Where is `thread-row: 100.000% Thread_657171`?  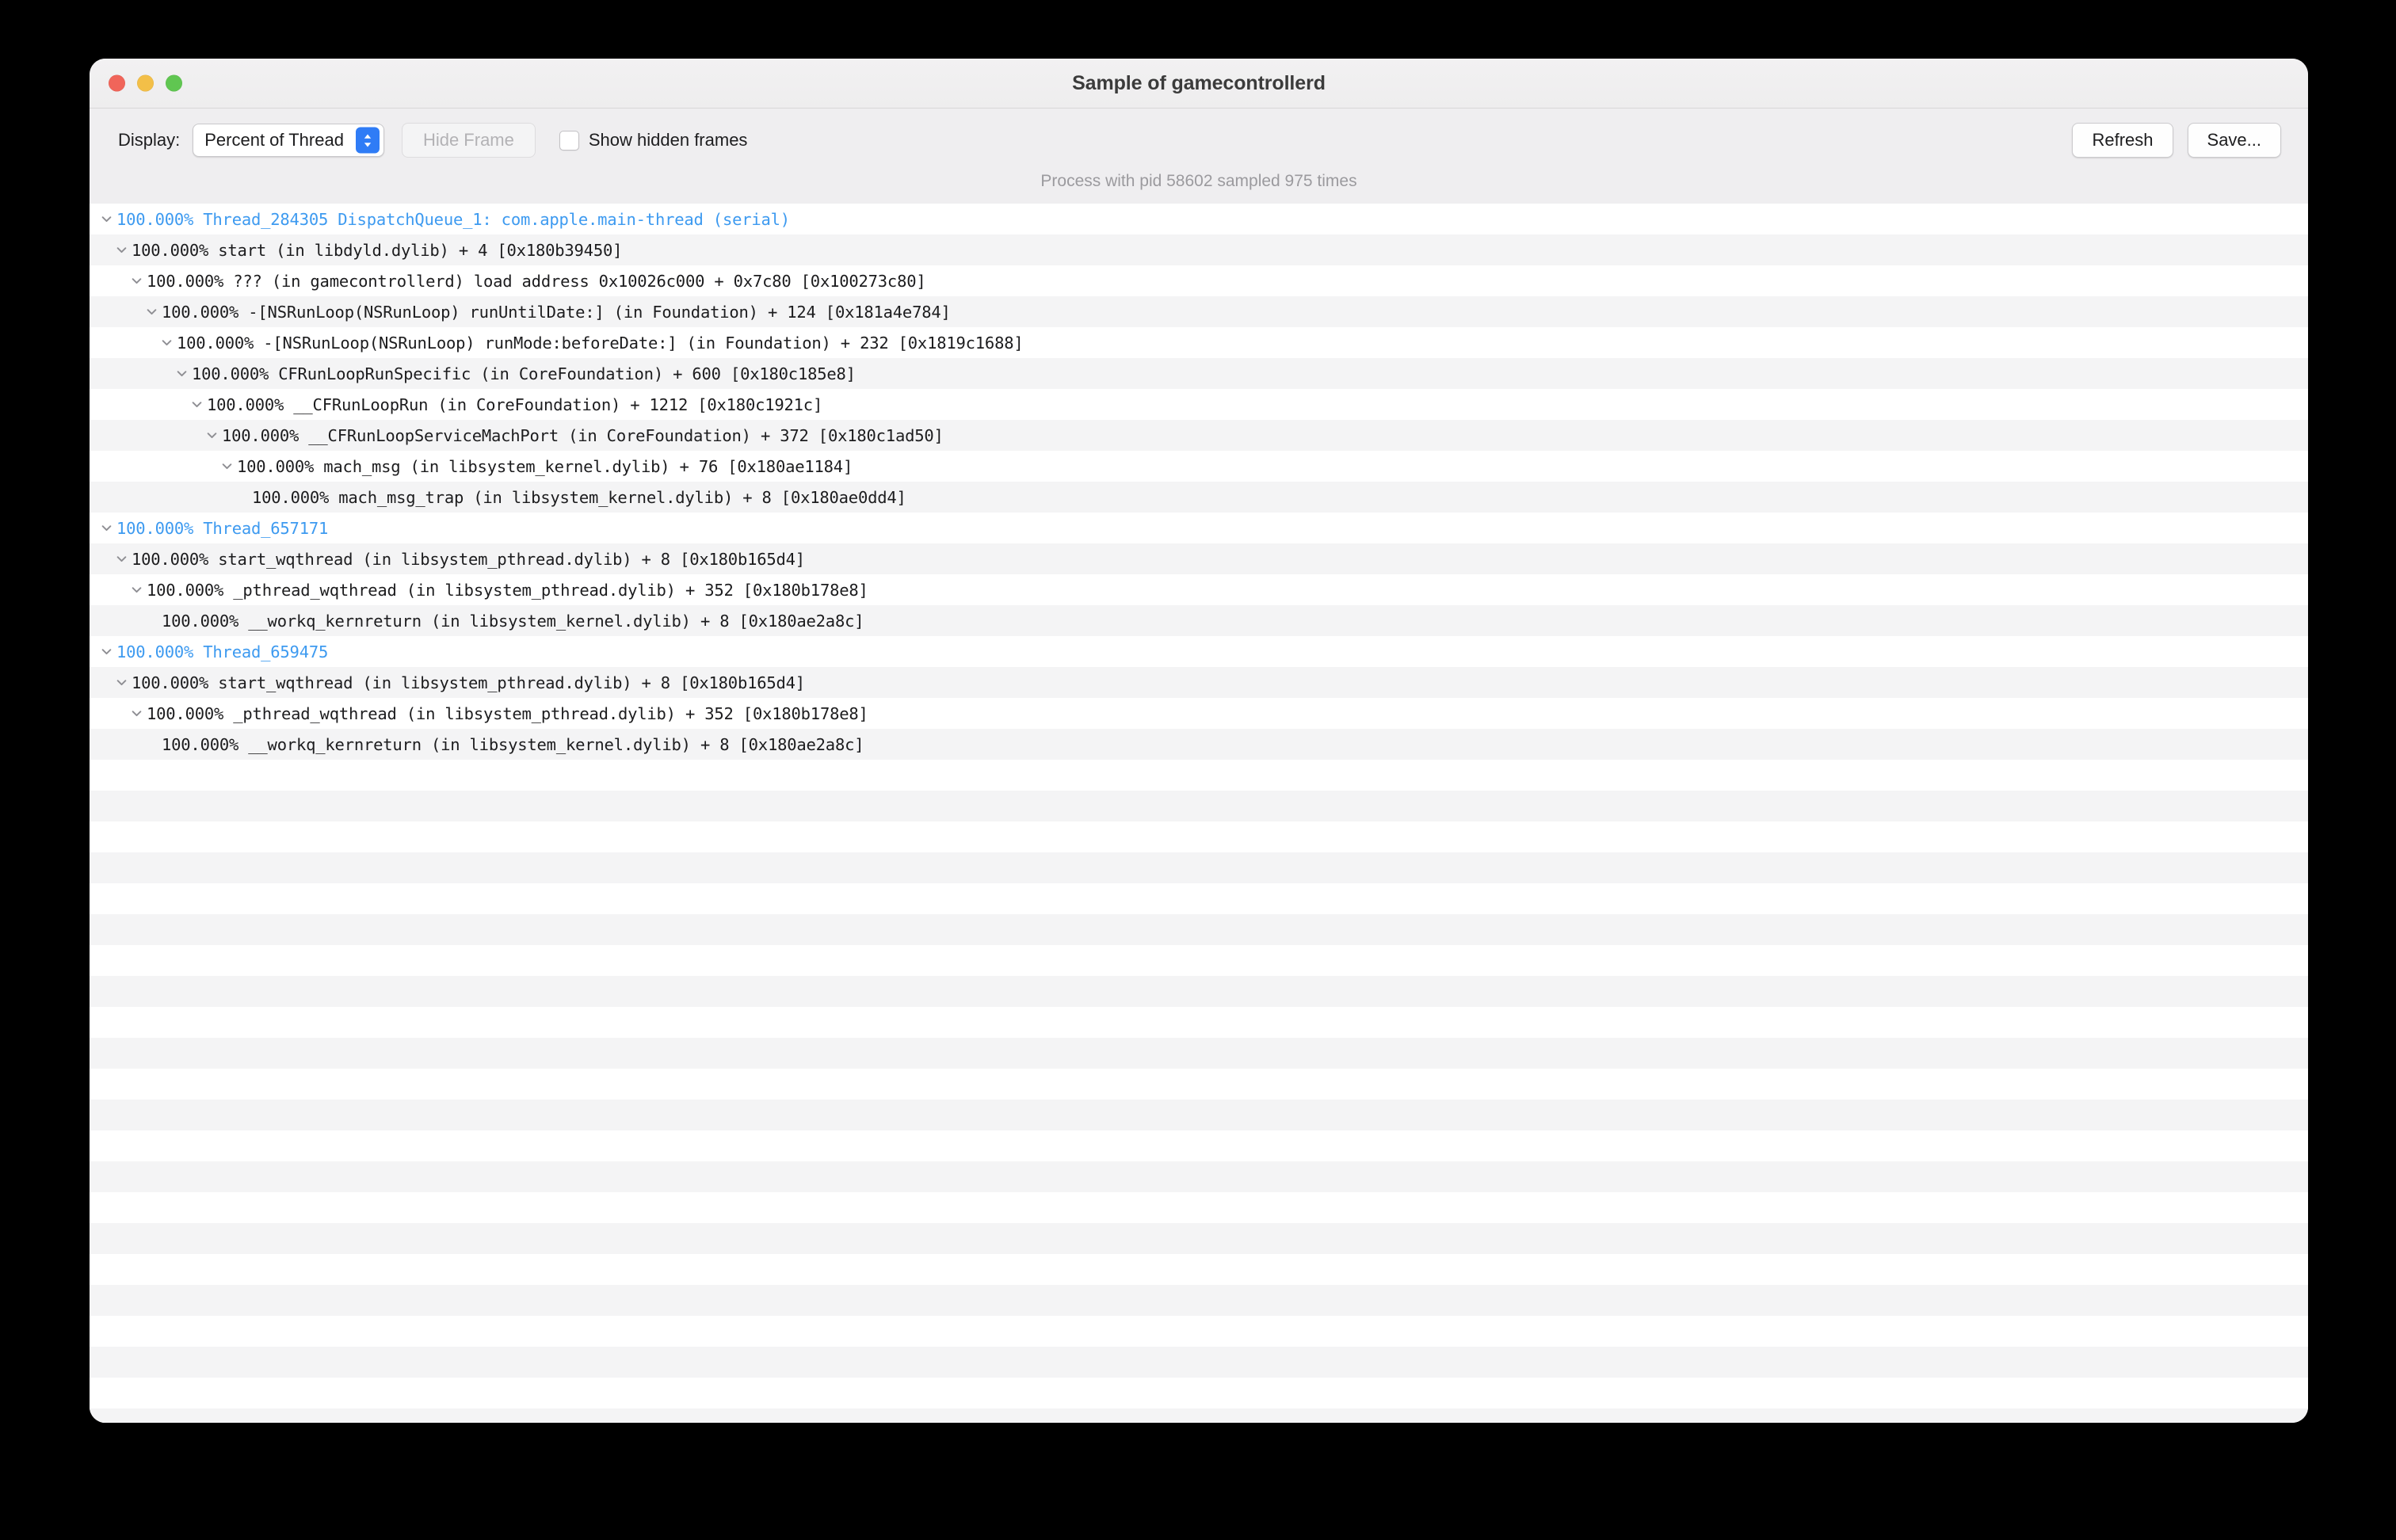
thread-row: 100.000% Thread_657171 is located at coordinates (1199, 528).